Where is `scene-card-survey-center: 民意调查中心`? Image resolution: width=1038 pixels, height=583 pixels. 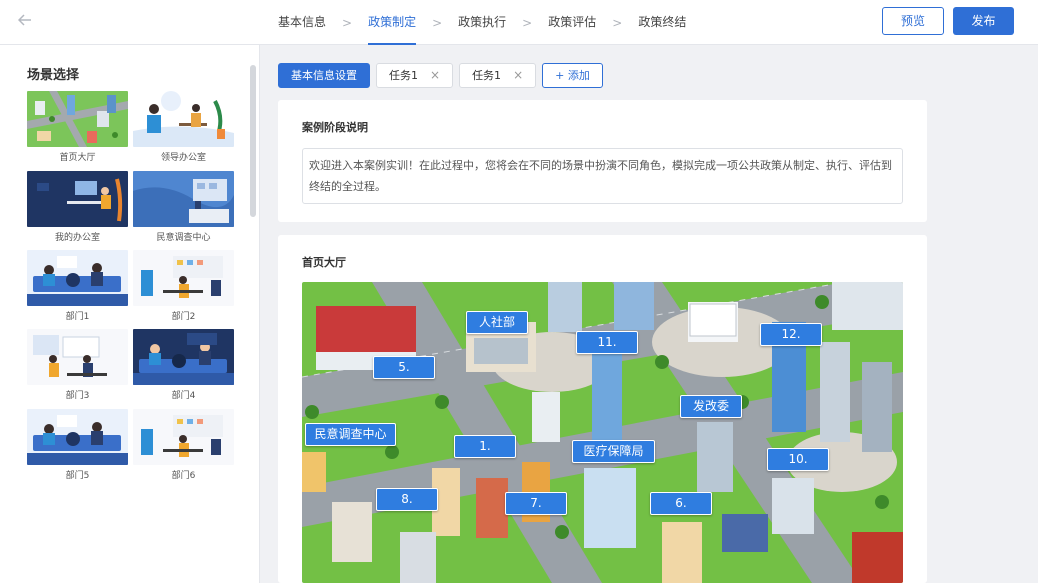 scene-card-survey-center: 民意调查中心 is located at coordinates (183, 207).